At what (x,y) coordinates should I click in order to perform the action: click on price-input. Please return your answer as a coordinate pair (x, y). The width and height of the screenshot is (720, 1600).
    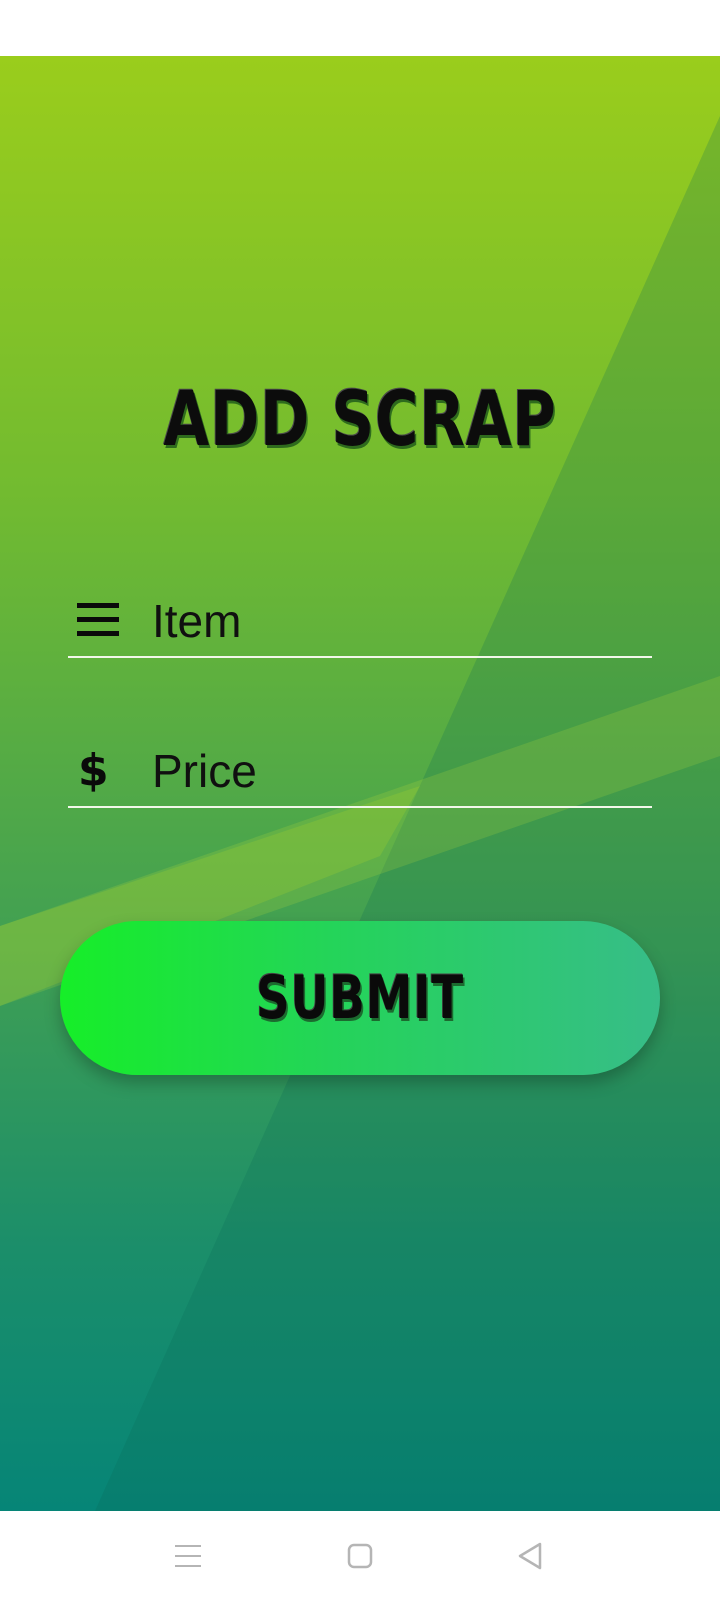
    Looking at the image, I should click on (397, 771).